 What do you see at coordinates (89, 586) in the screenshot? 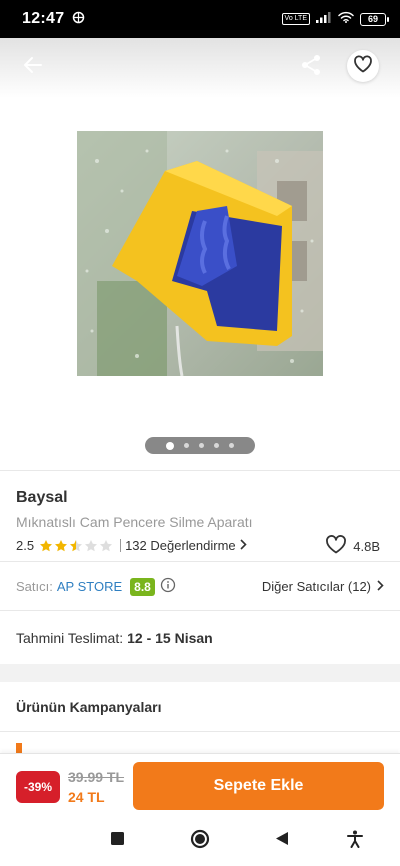
I see `seller-name-link: AP STORE` at bounding box center [89, 586].